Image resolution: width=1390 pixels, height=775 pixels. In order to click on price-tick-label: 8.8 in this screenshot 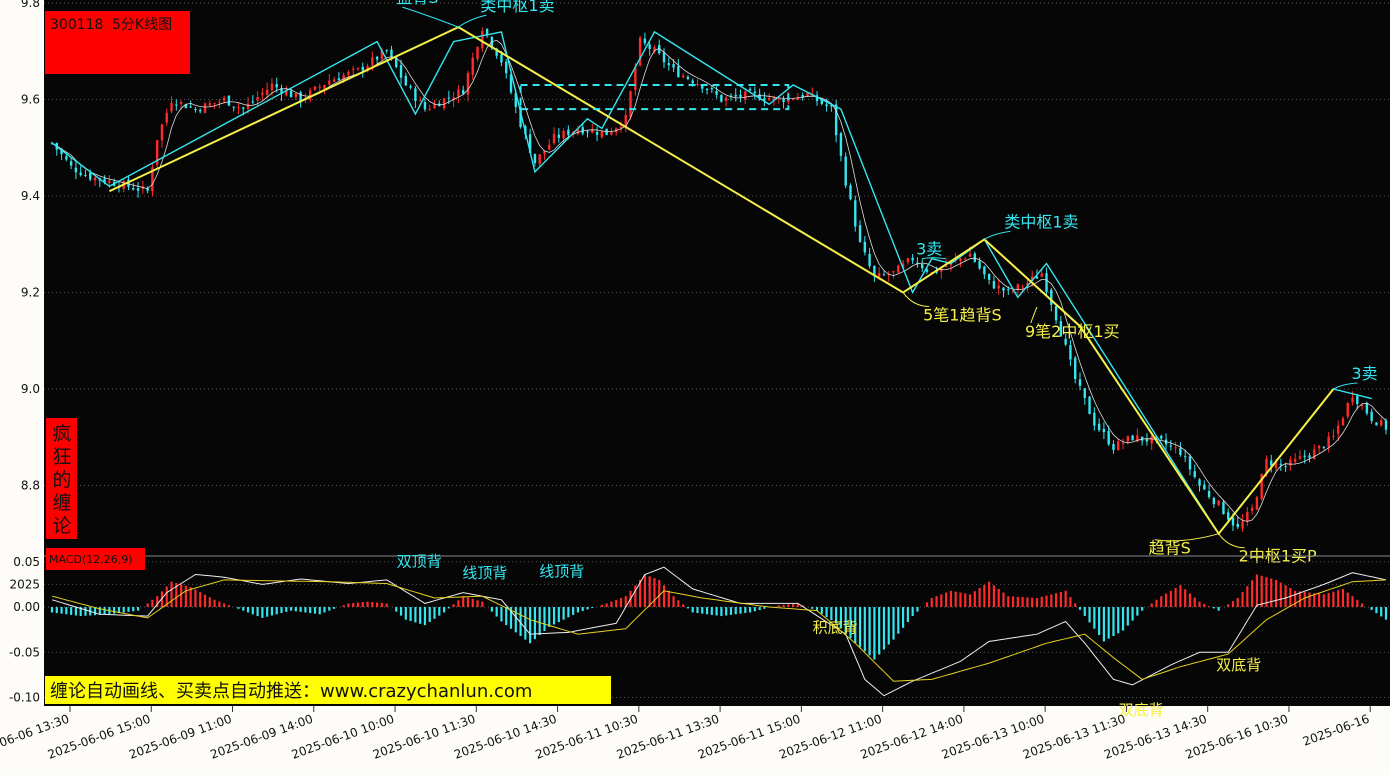, I will do `click(30, 485)`.